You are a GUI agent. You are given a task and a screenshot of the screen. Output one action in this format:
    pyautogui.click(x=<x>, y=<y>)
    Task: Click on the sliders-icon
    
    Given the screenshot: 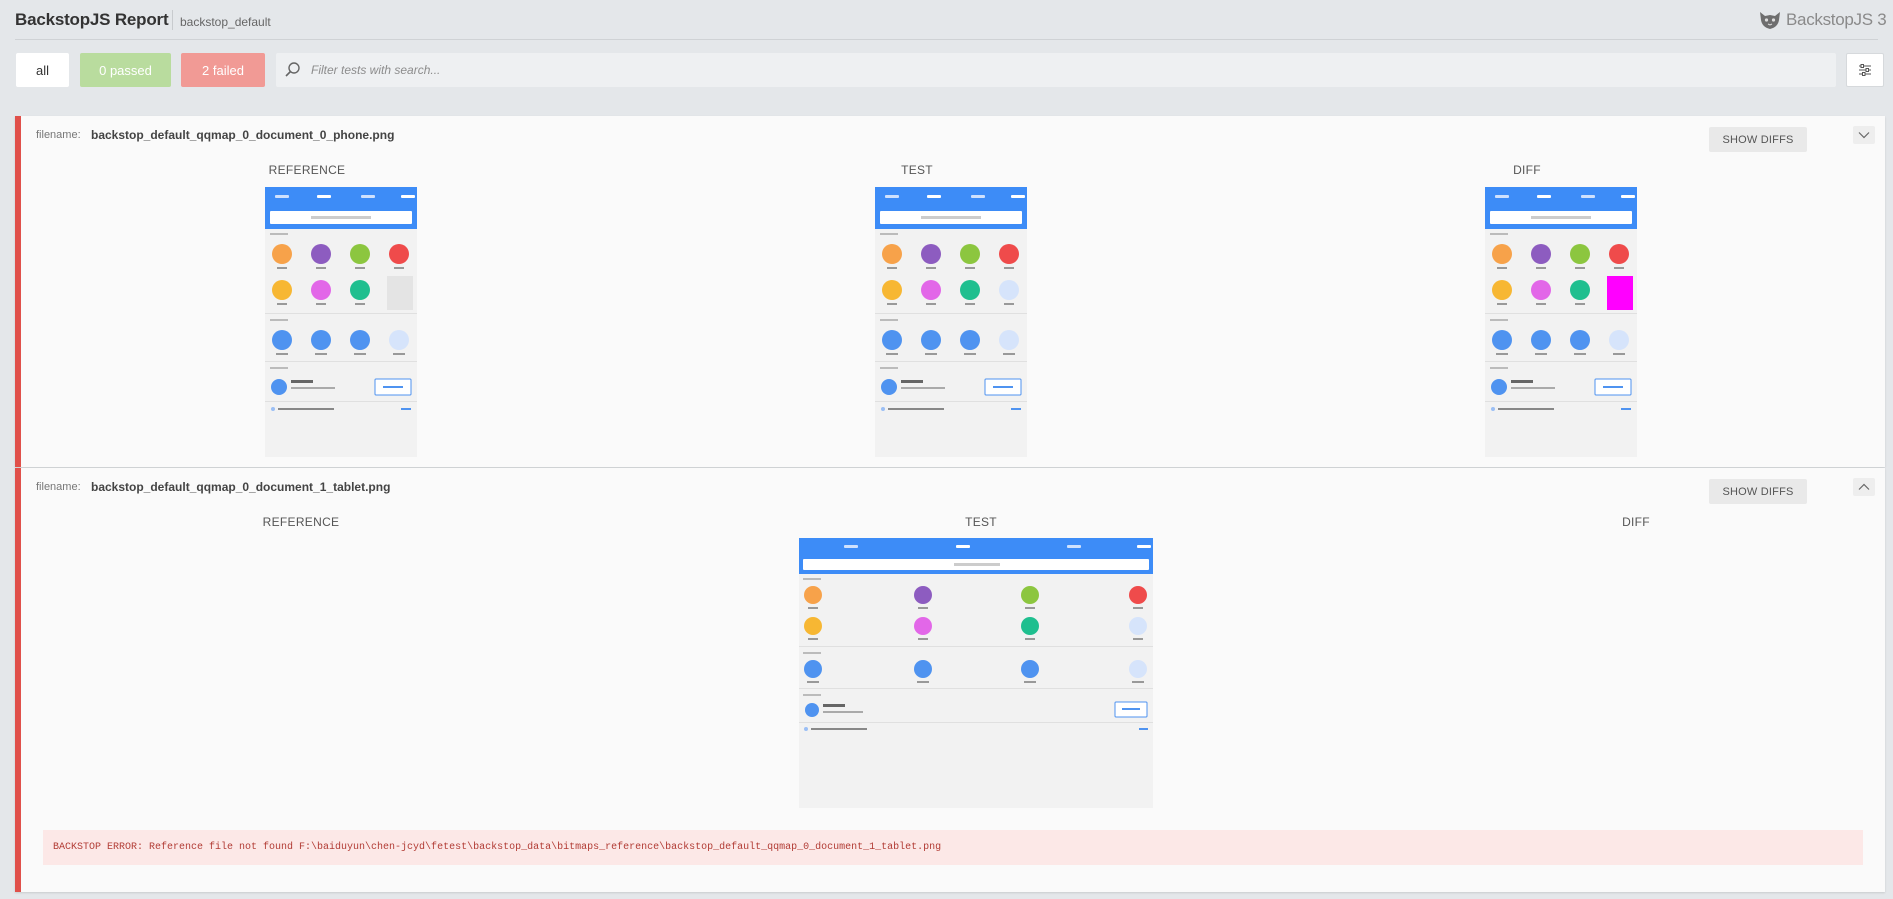 What is the action you would take?
    pyautogui.click(x=1865, y=70)
    